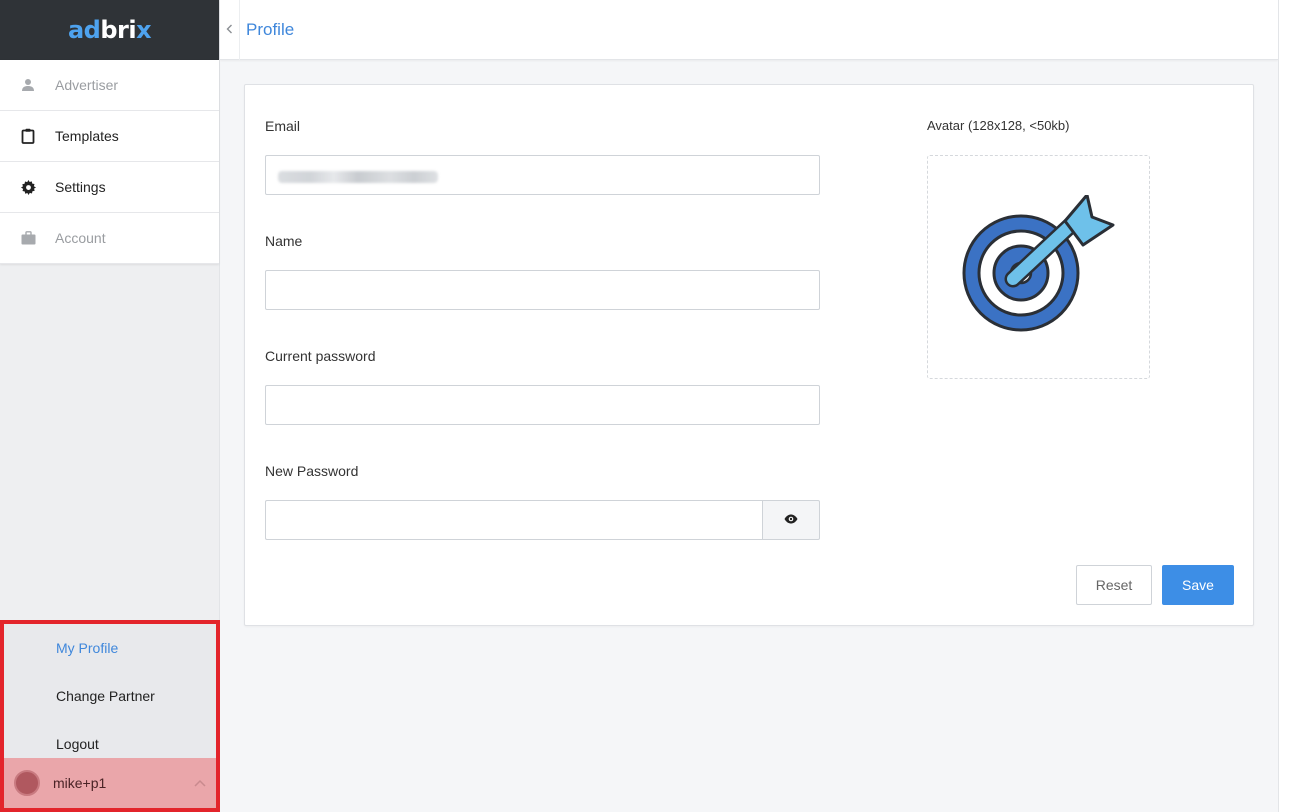 This screenshot has height=812, width=1290. What do you see at coordinates (1198, 585) in the screenshot?
I see `save-button: Save` at bounding box center [1198, 585].